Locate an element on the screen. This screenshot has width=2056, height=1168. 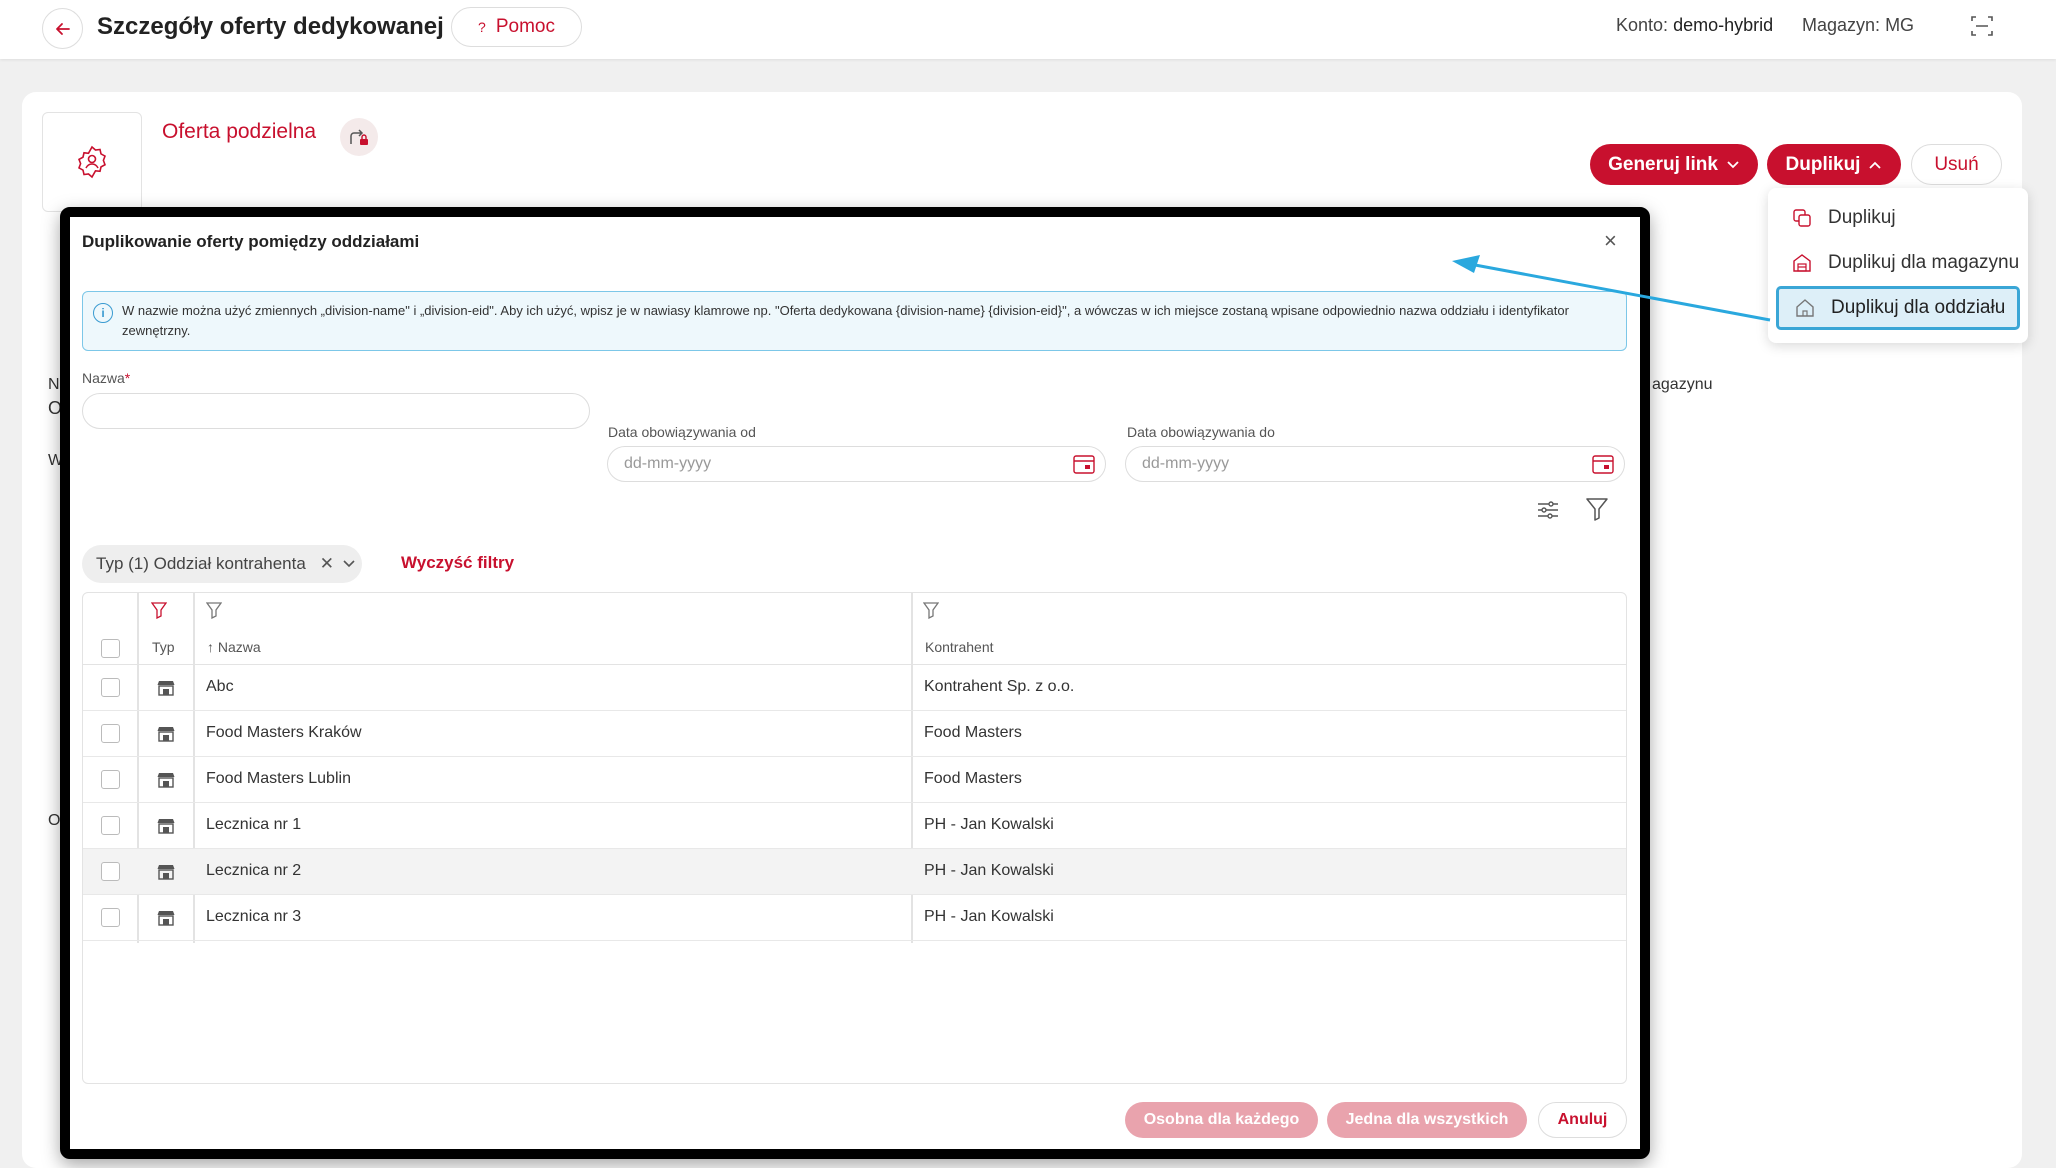
table-row: Food Masters Kraków Food Masters is located at coordinates (854, 734).